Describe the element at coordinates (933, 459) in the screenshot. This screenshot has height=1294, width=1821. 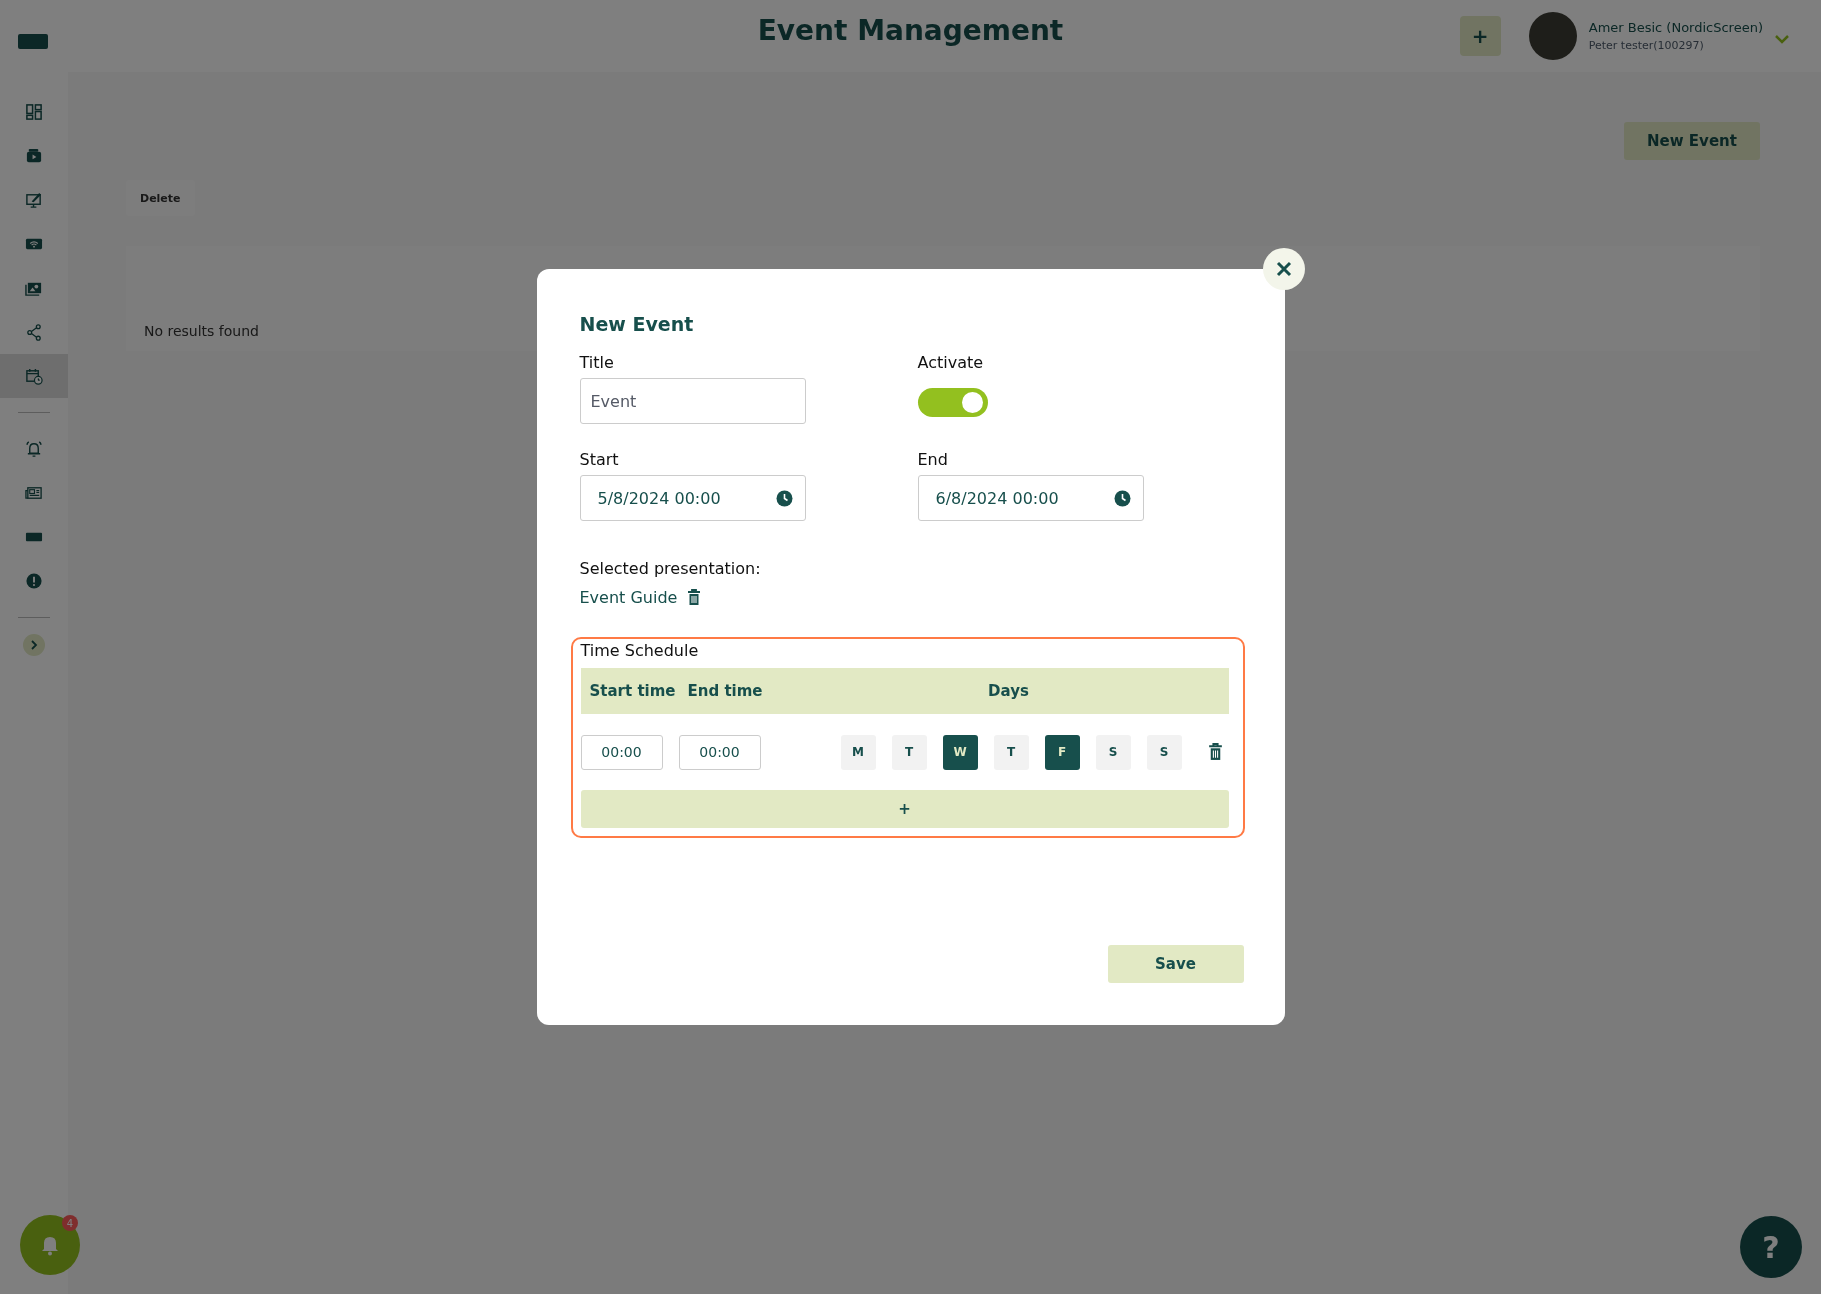
I see `field-label: End` at that location.